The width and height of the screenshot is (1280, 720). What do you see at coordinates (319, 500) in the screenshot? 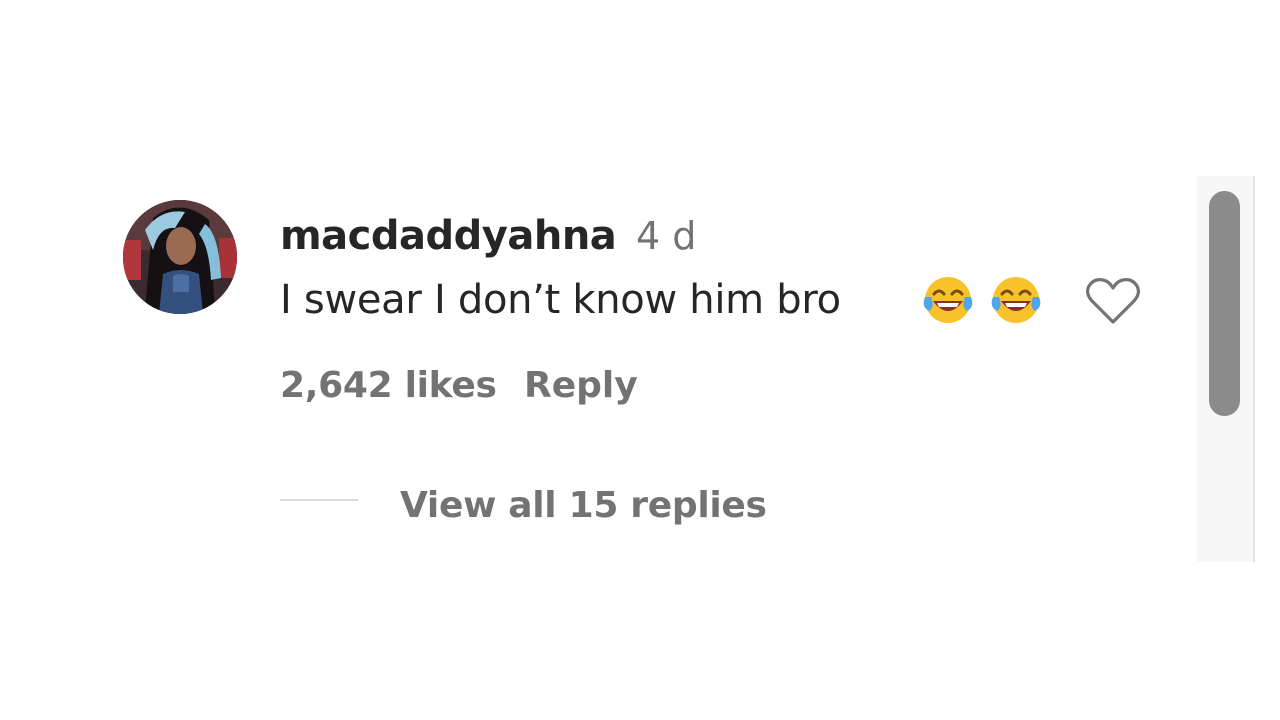
I see `replies-divider` at bounding box center [319, 500].